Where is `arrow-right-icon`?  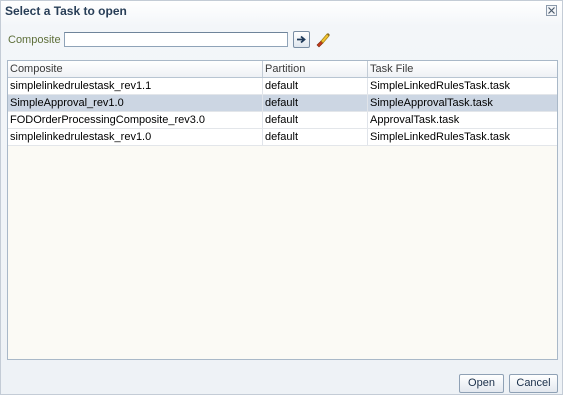 arrow-right-icon is located at coordinates (301, 39).